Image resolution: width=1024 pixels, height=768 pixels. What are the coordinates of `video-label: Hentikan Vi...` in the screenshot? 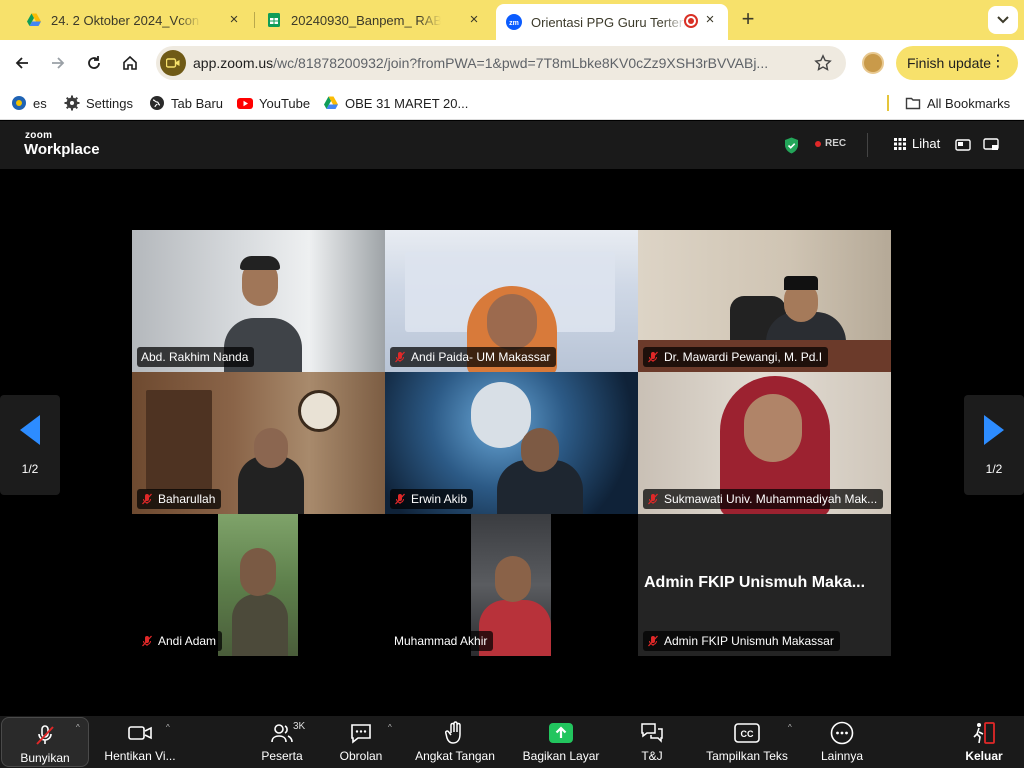 It's located at (140, 756).